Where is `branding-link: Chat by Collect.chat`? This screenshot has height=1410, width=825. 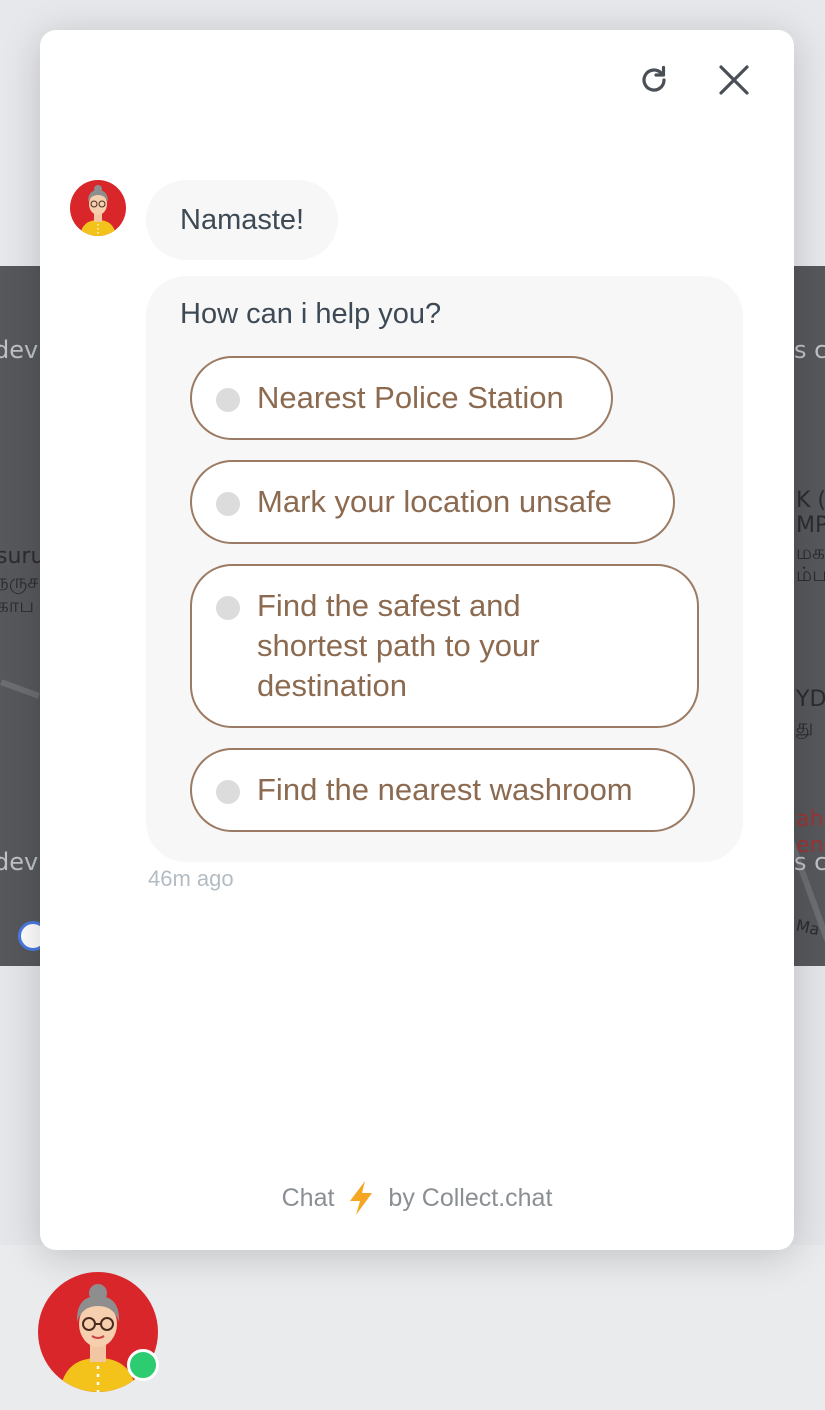 branding-link: Chat by Collect.chat is located at coordinates (417, 1198).